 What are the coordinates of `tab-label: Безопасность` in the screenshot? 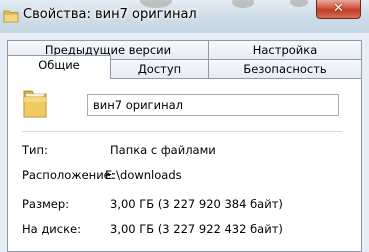 It's located at (285, 69).